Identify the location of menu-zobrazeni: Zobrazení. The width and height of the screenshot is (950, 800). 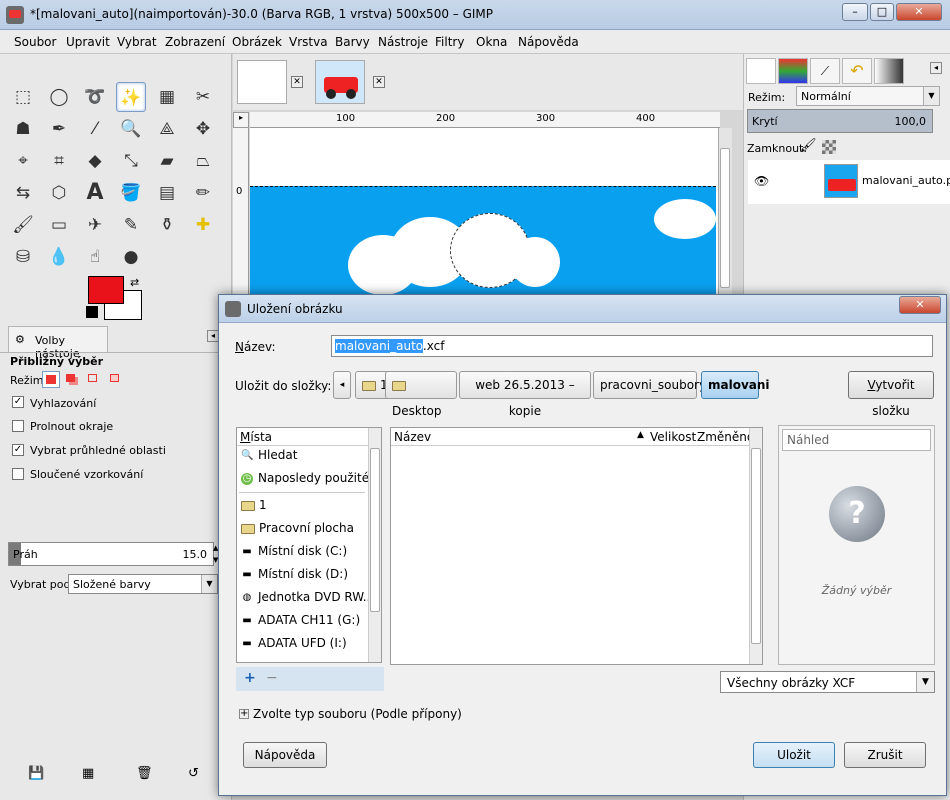
(195, 42).